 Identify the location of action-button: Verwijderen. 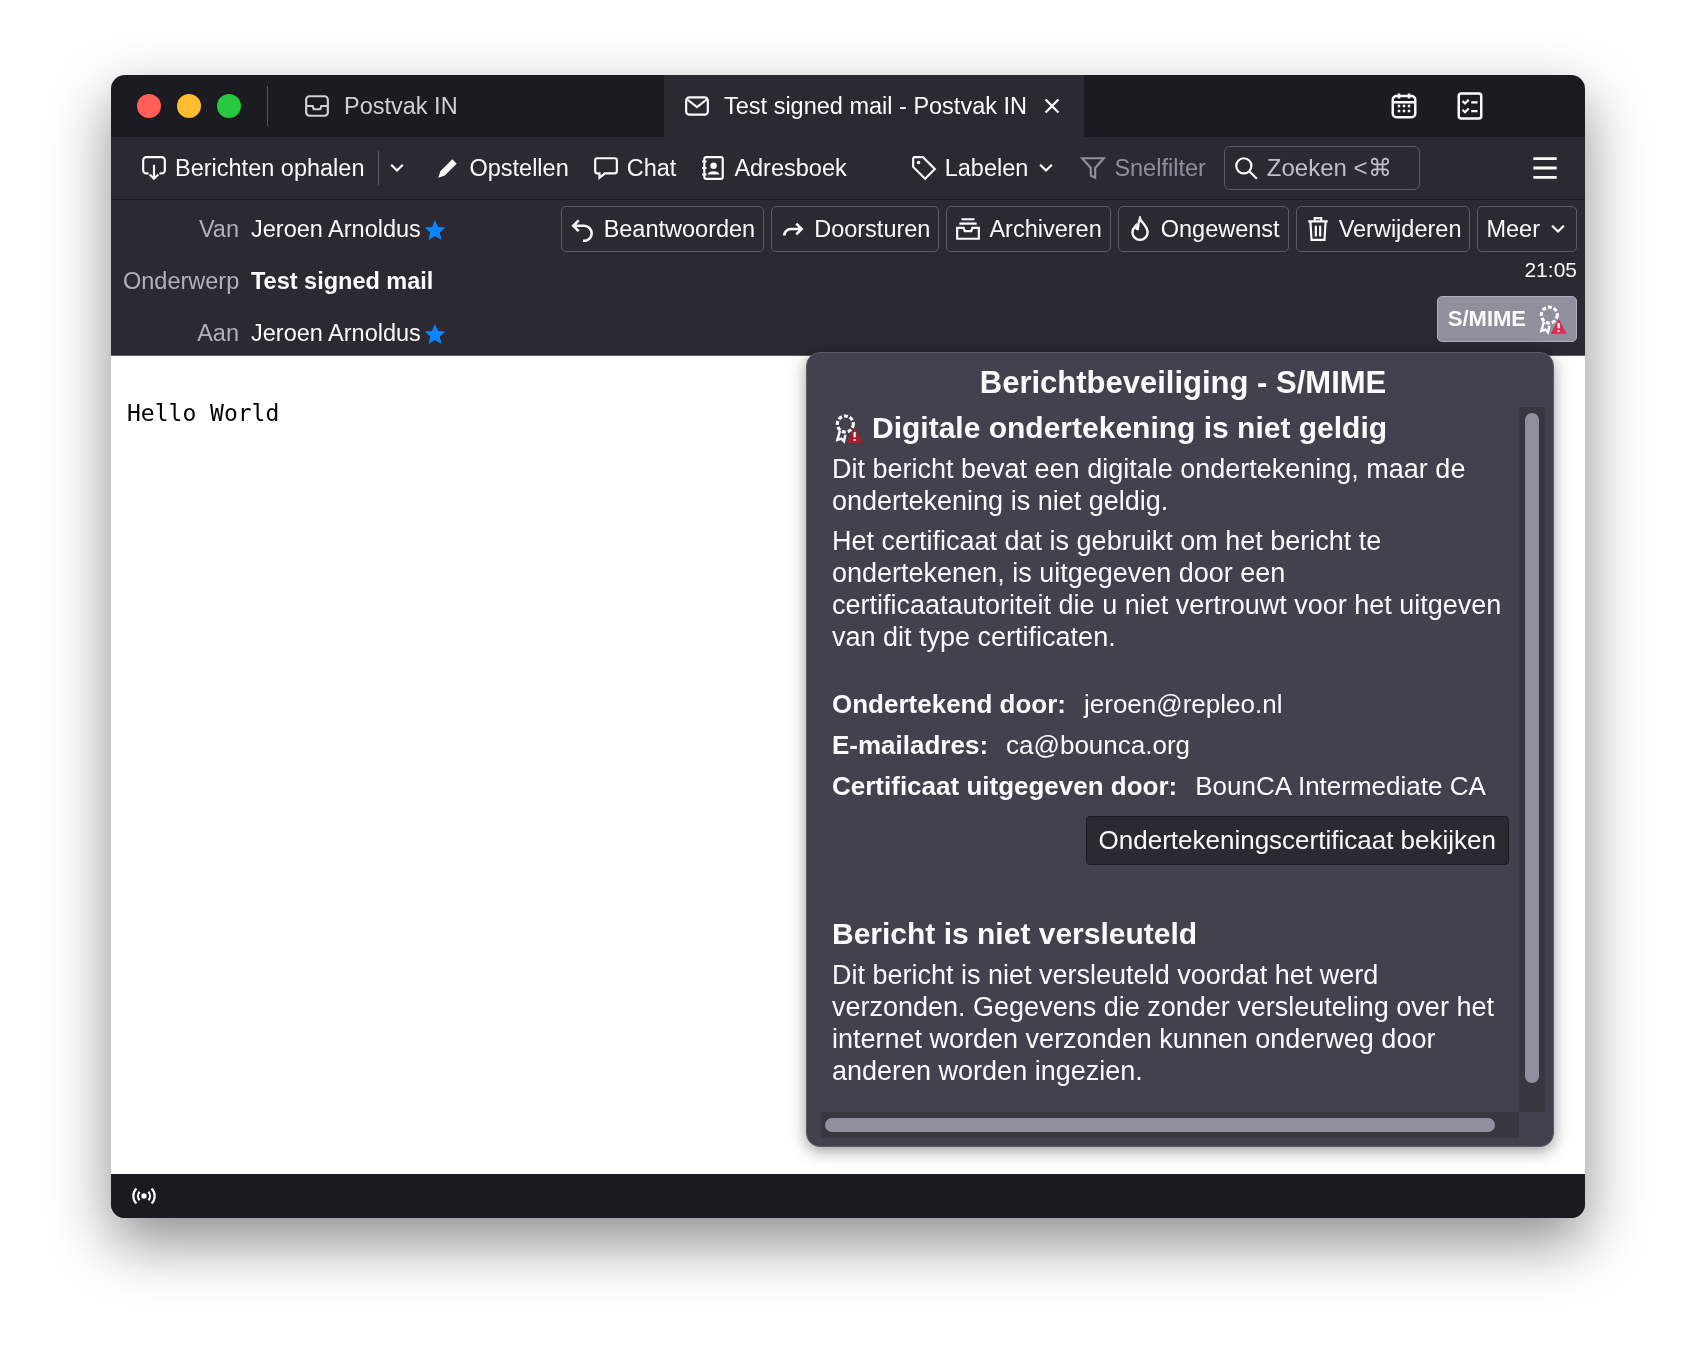
(1383, 229).